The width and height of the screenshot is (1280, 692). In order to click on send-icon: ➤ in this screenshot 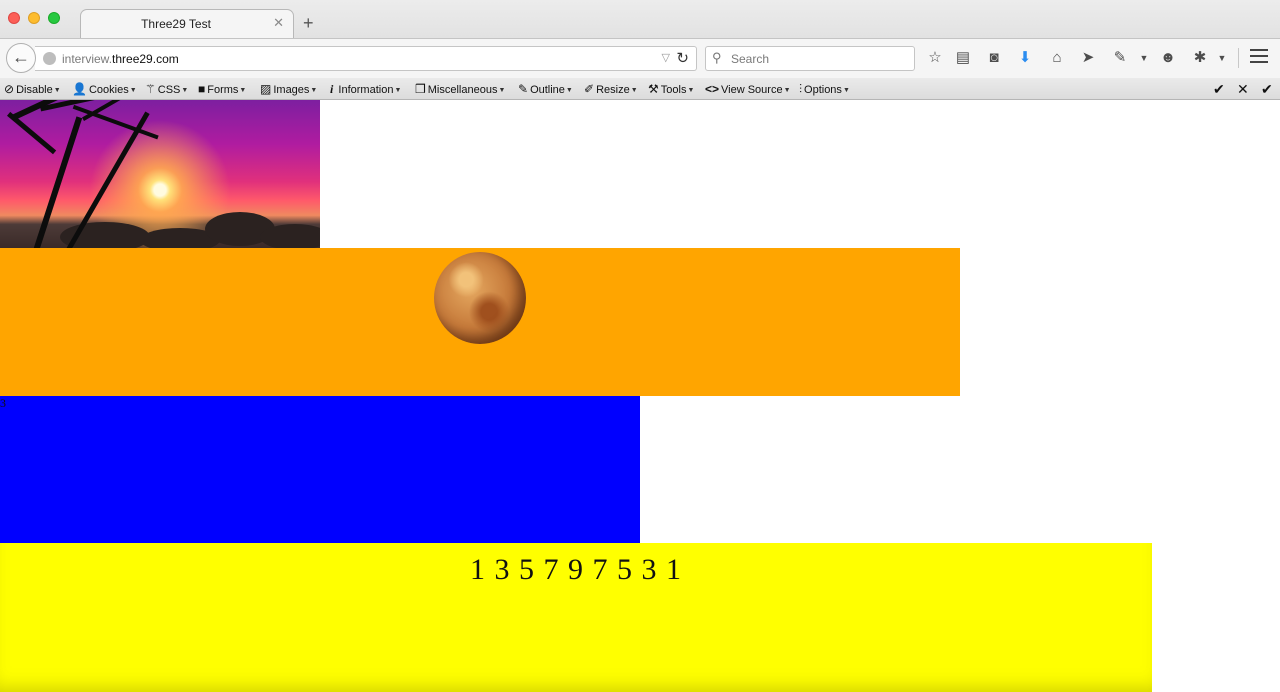, I will do `click(1088, 58)`.